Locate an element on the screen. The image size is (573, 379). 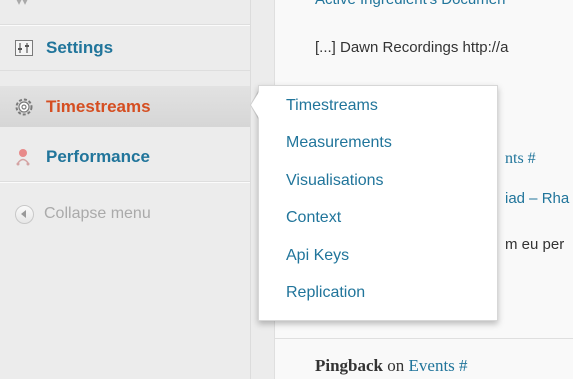
pingback-on: on is located at coordinates (396, 365).